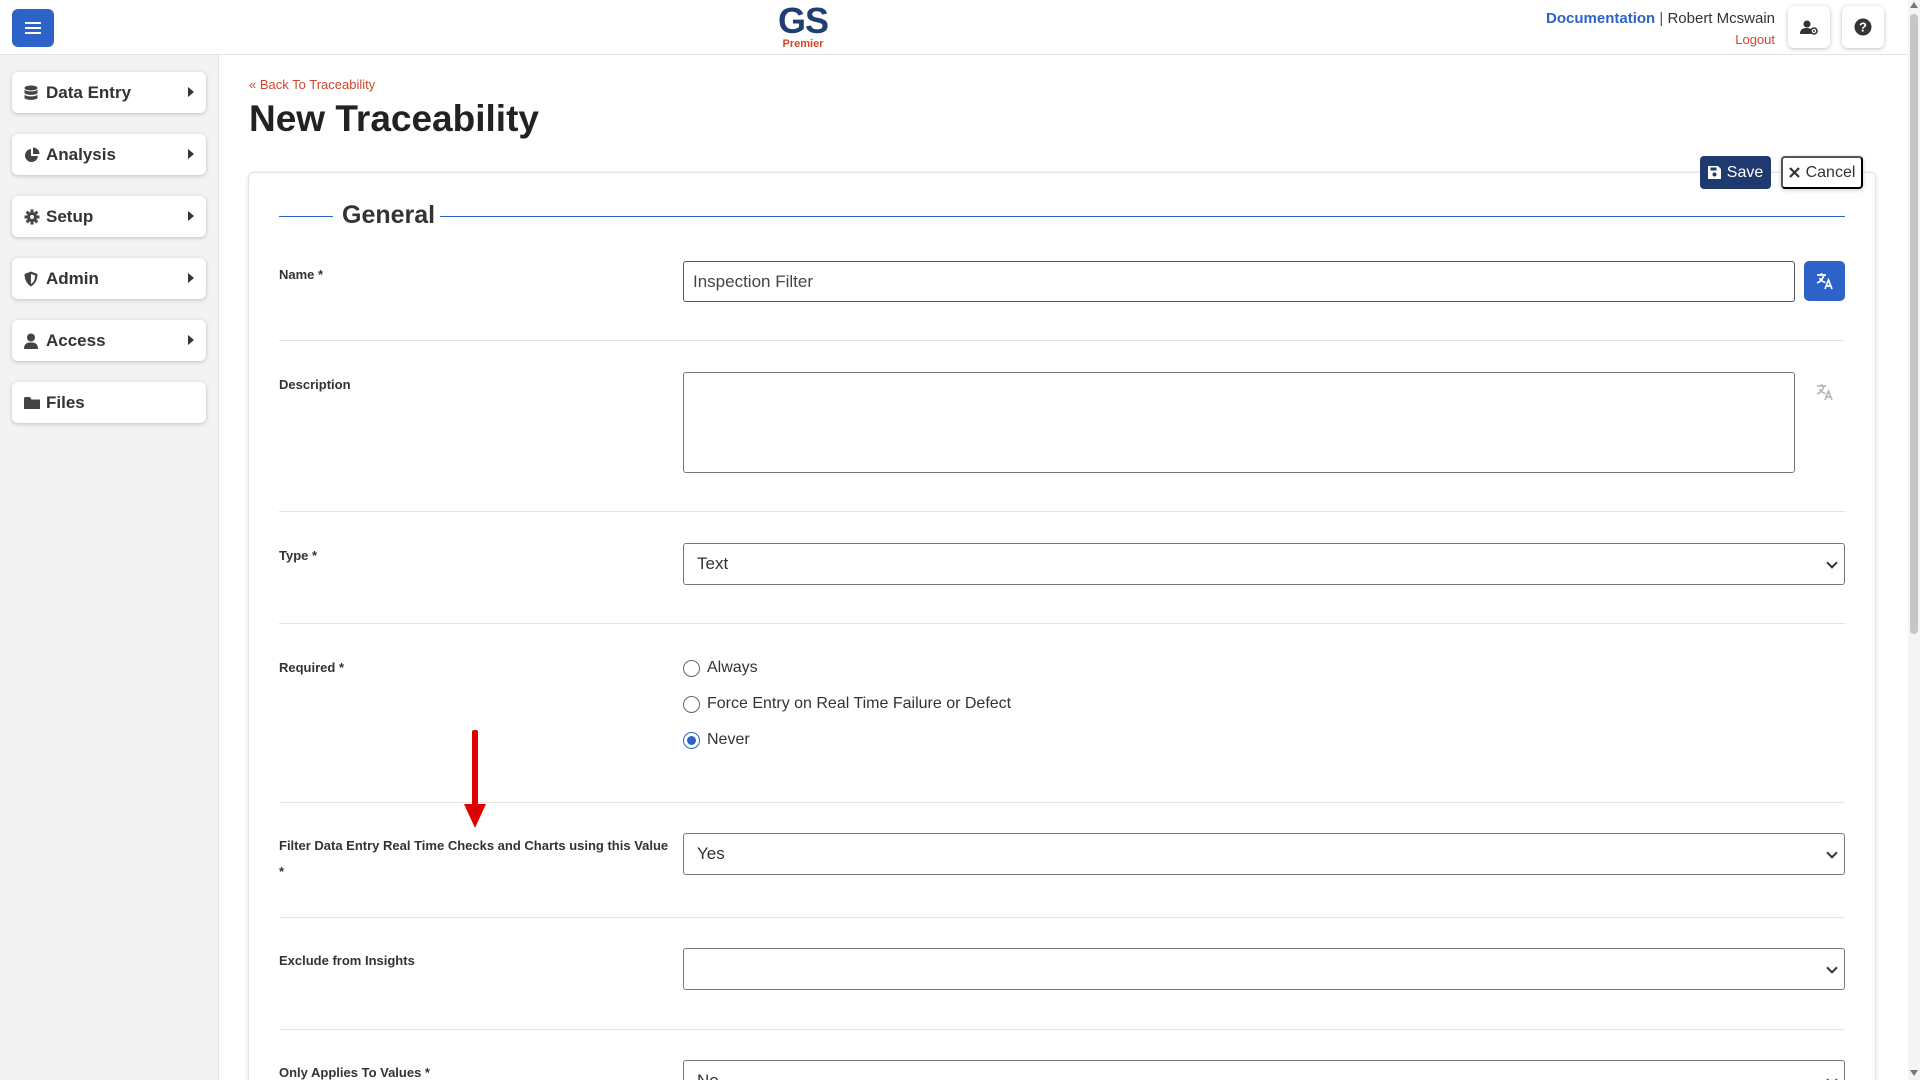  What do you see at coordinates (728, 739) in the screenshot?
I see `radio-label: Never` at bounding box center [728, 739].